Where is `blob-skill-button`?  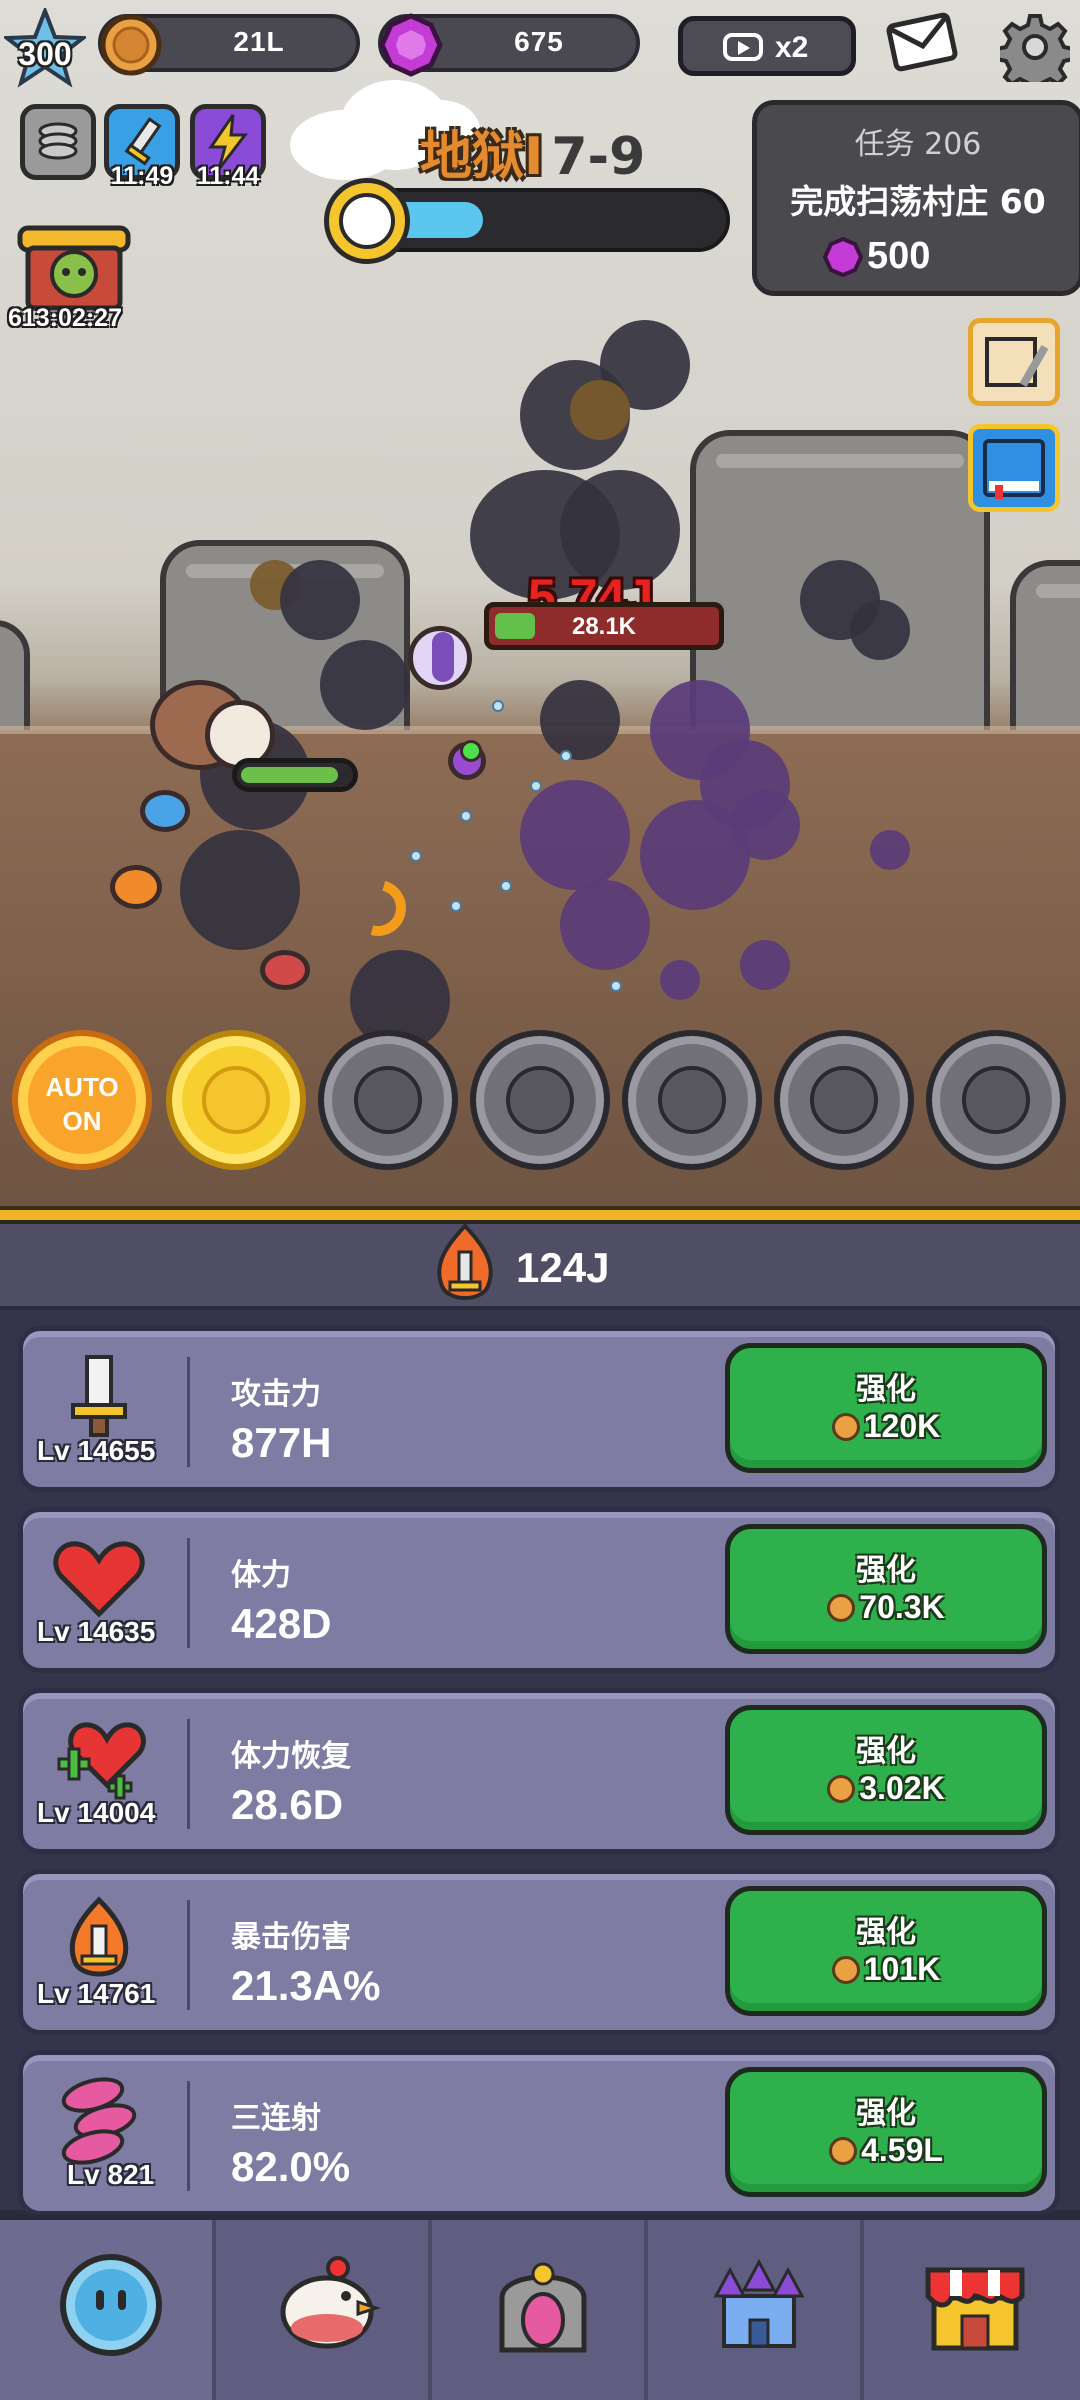
blob-skill-button is located at coordinates (388, 1100).